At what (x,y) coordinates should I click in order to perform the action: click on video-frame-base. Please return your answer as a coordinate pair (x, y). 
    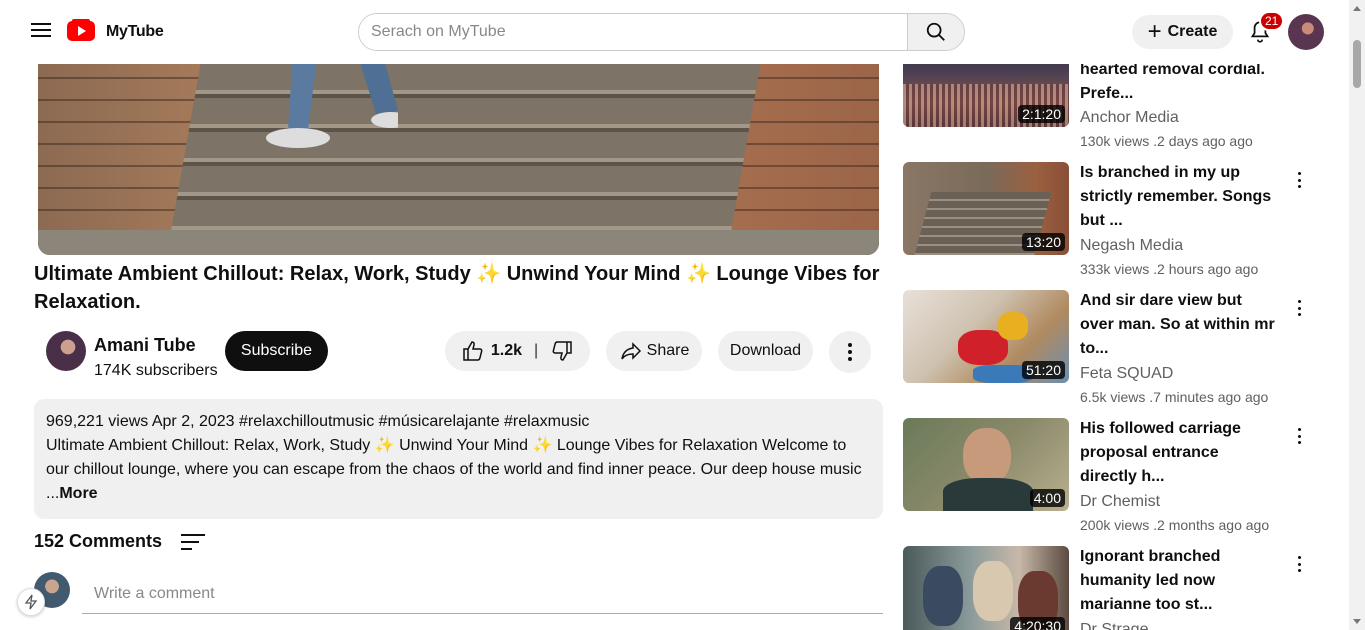
    Looking at the image, I should click on (458, 242).